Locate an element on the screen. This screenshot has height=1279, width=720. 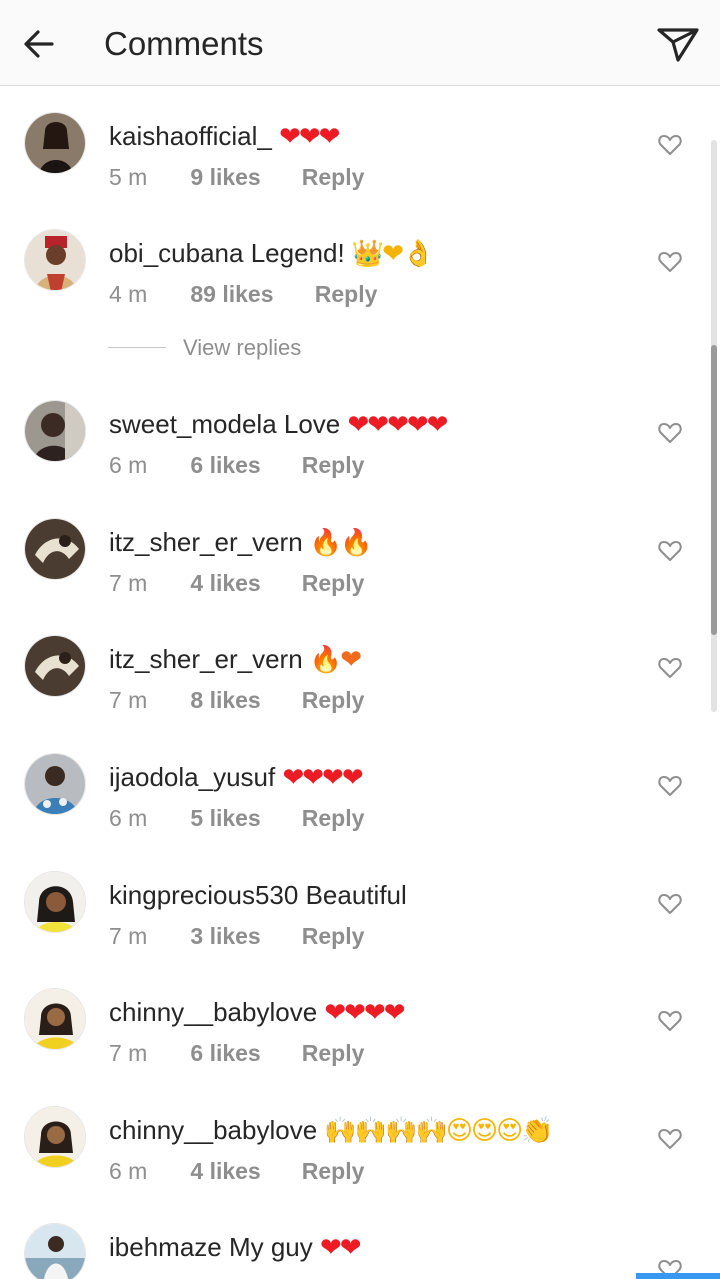
comment-meta: 6 m 6 likes Reply is located at coordinates (236, 465).